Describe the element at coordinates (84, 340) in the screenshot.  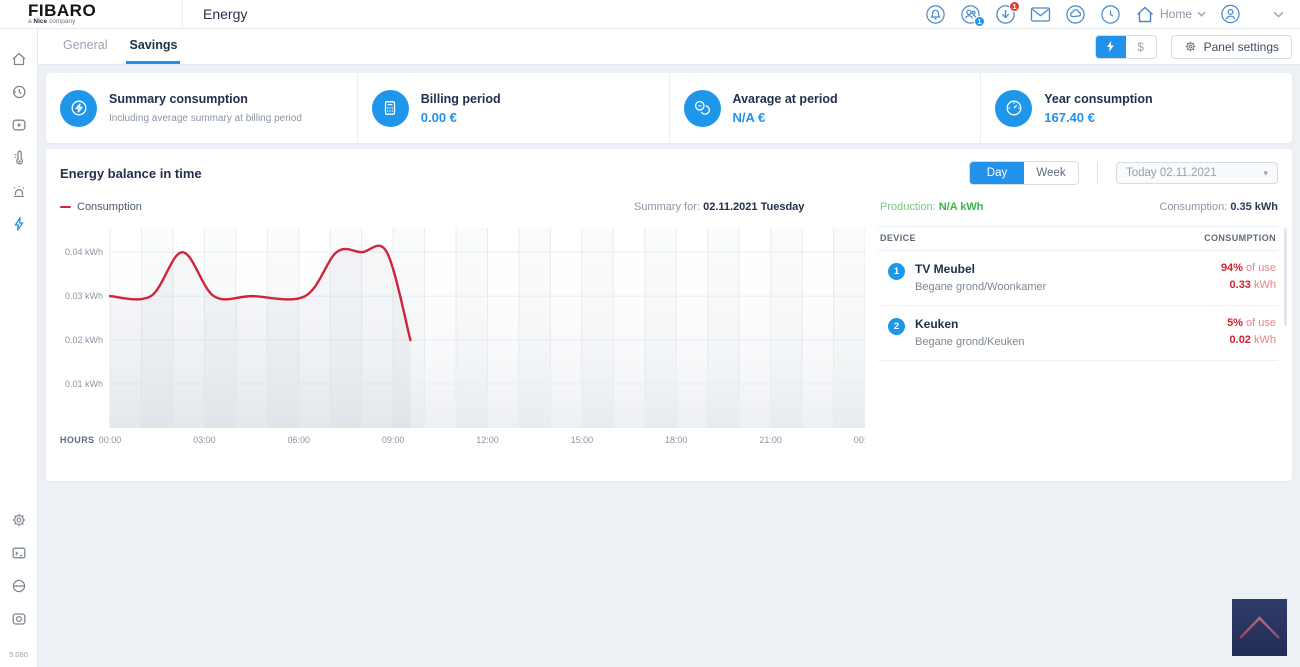
I see `svg-text: 0.02 kWh` at that location.